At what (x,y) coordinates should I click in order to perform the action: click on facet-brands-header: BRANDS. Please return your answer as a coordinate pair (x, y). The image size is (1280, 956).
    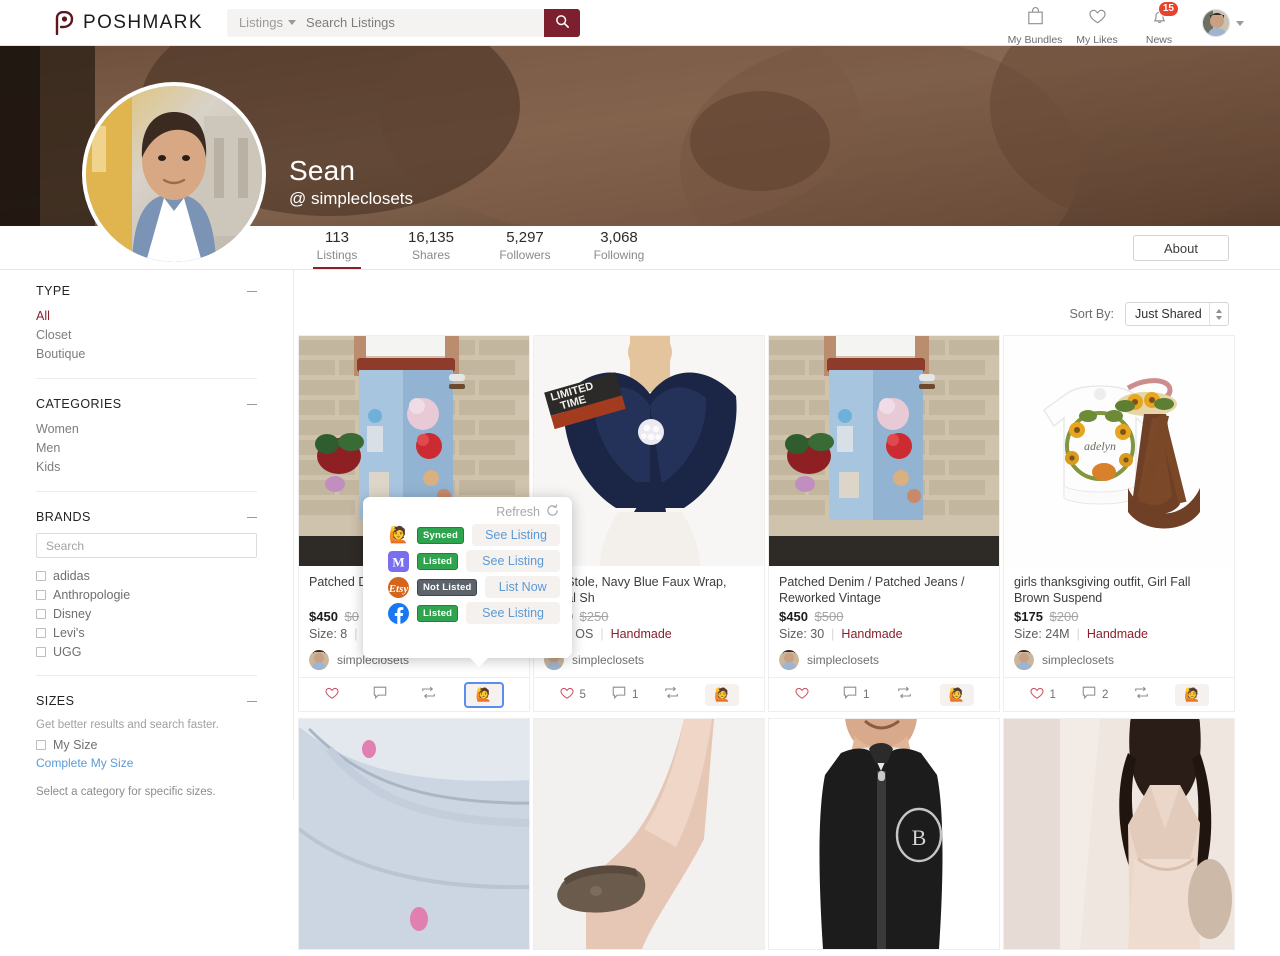
    Looking at the image, I should click on (146, 517).